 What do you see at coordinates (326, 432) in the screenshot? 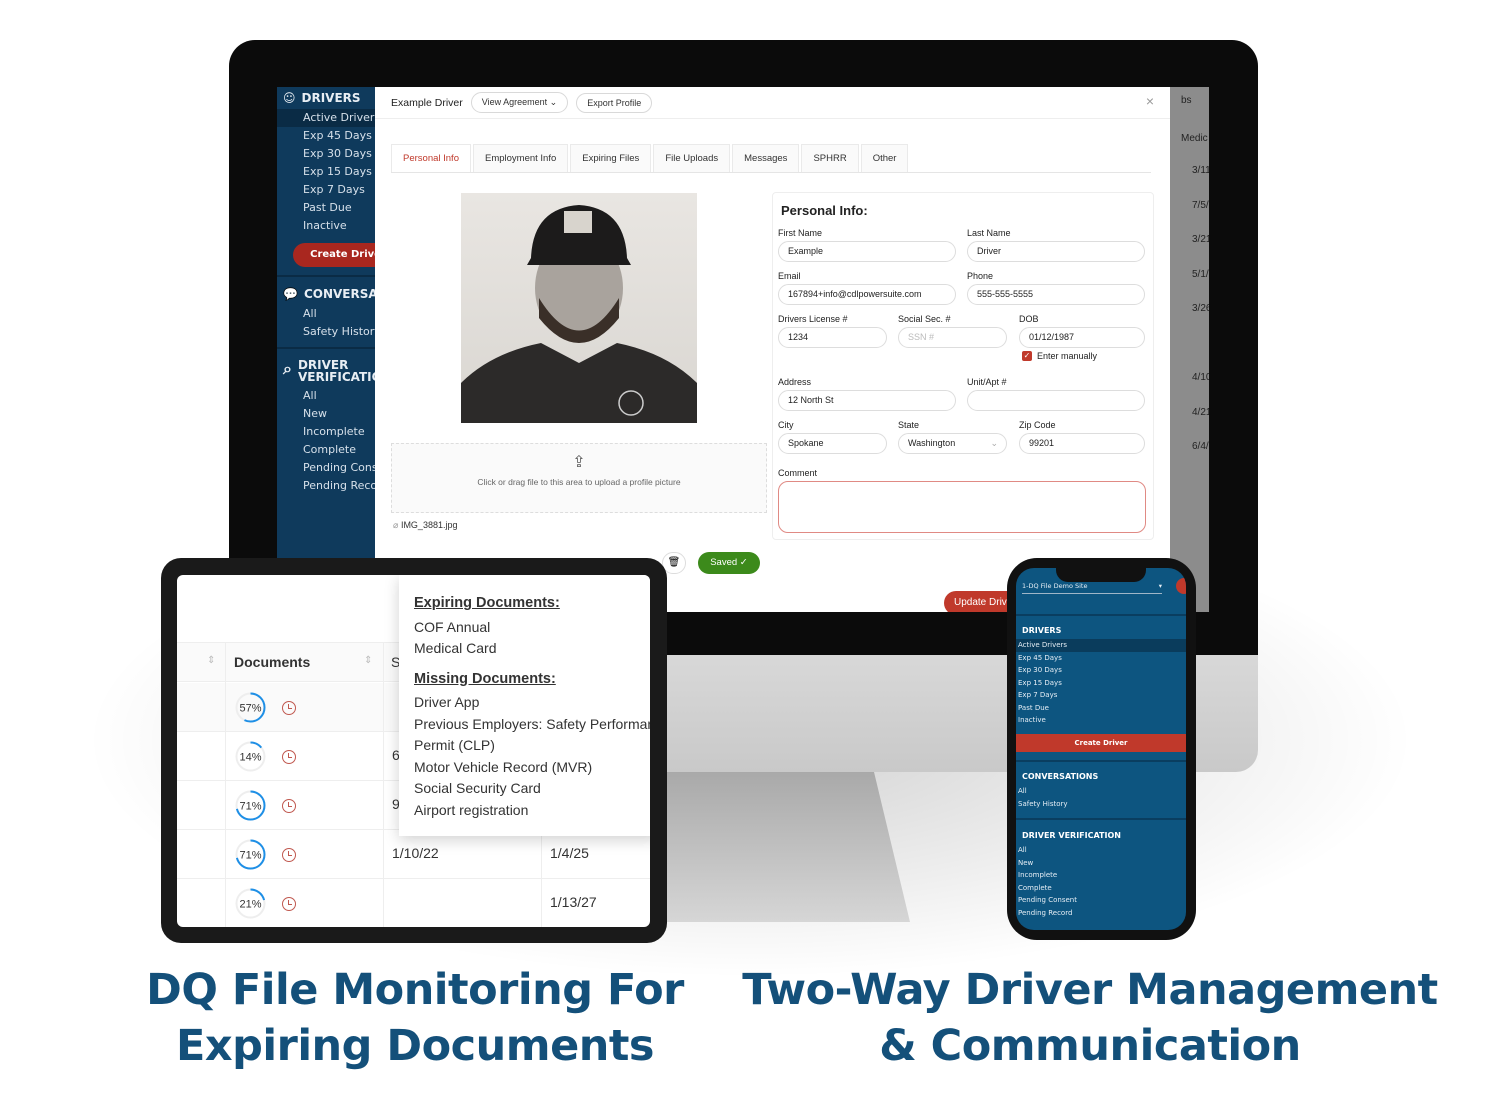
I see `sidebar-item-verification: Incomplete` at bounding box center [326, 432].